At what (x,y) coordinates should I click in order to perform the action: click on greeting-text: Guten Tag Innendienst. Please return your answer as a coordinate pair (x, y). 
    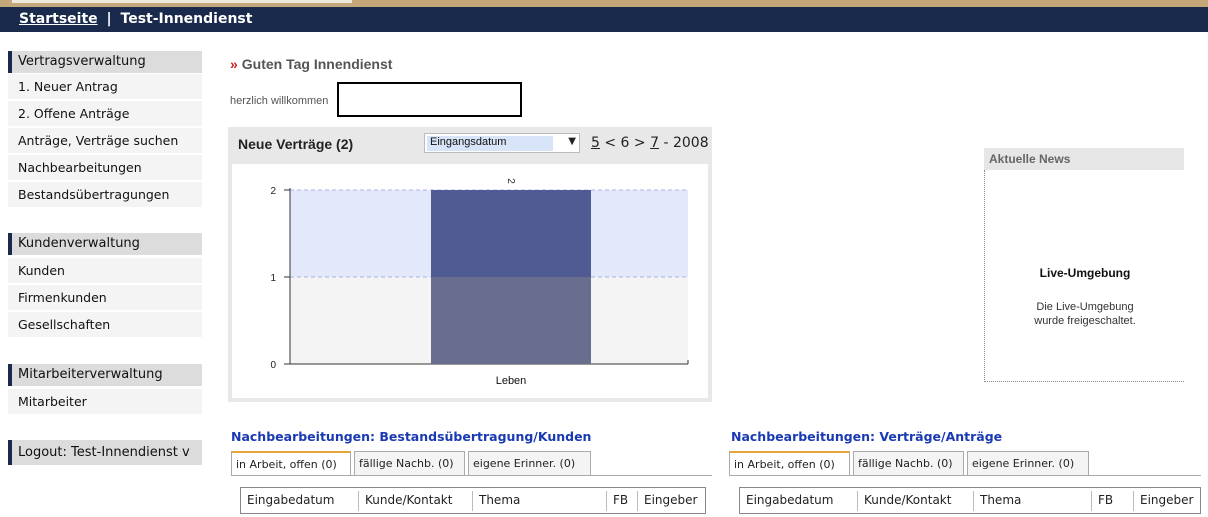
    Looking at the image, I should click on (317, 64).